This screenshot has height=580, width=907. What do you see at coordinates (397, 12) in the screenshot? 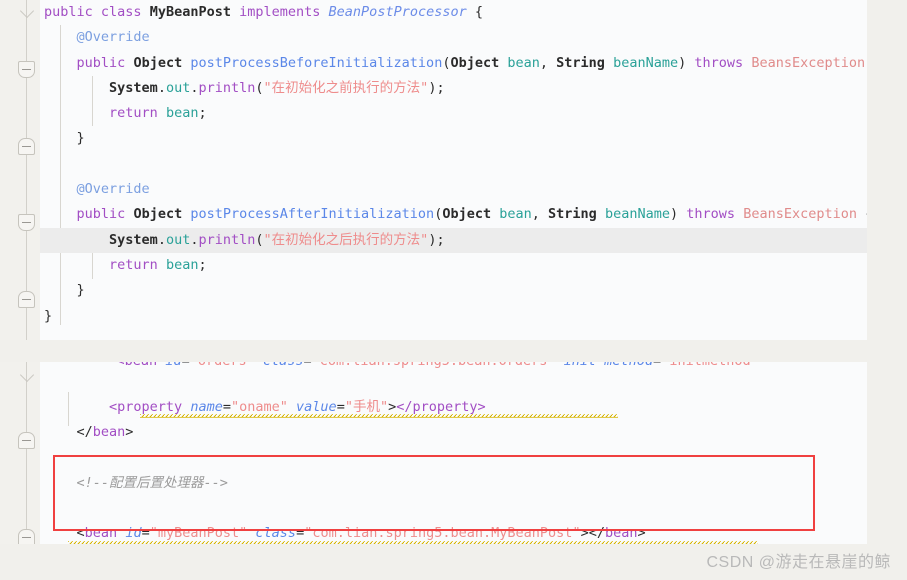
I see `java-interface-name: BeanPostProcessor` at bounding box center [397, 12].